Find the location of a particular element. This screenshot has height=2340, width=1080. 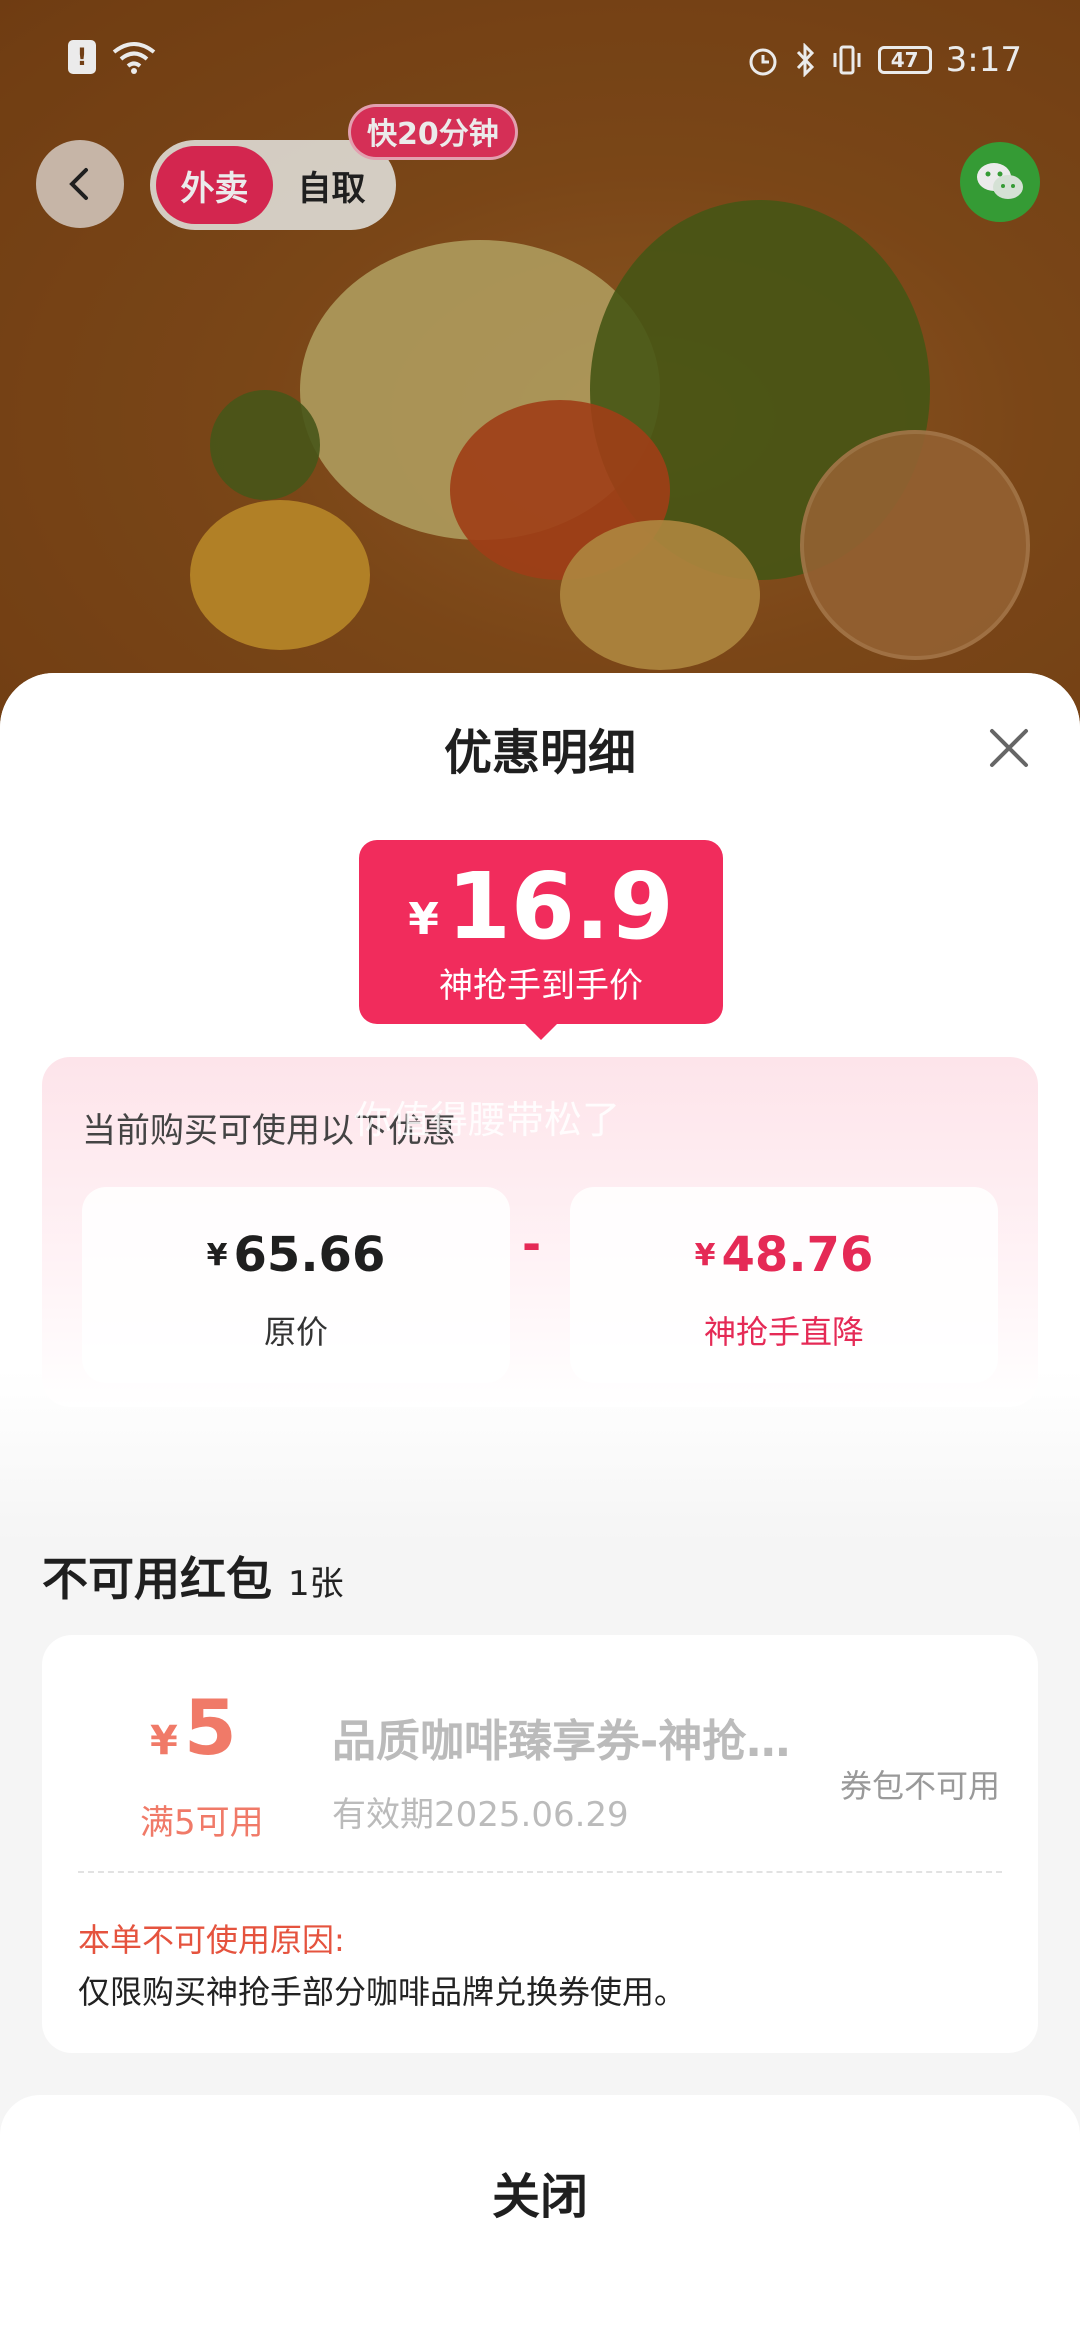

original-price-card: ¥65.66 原价 is located at coordinates (296, 1285).